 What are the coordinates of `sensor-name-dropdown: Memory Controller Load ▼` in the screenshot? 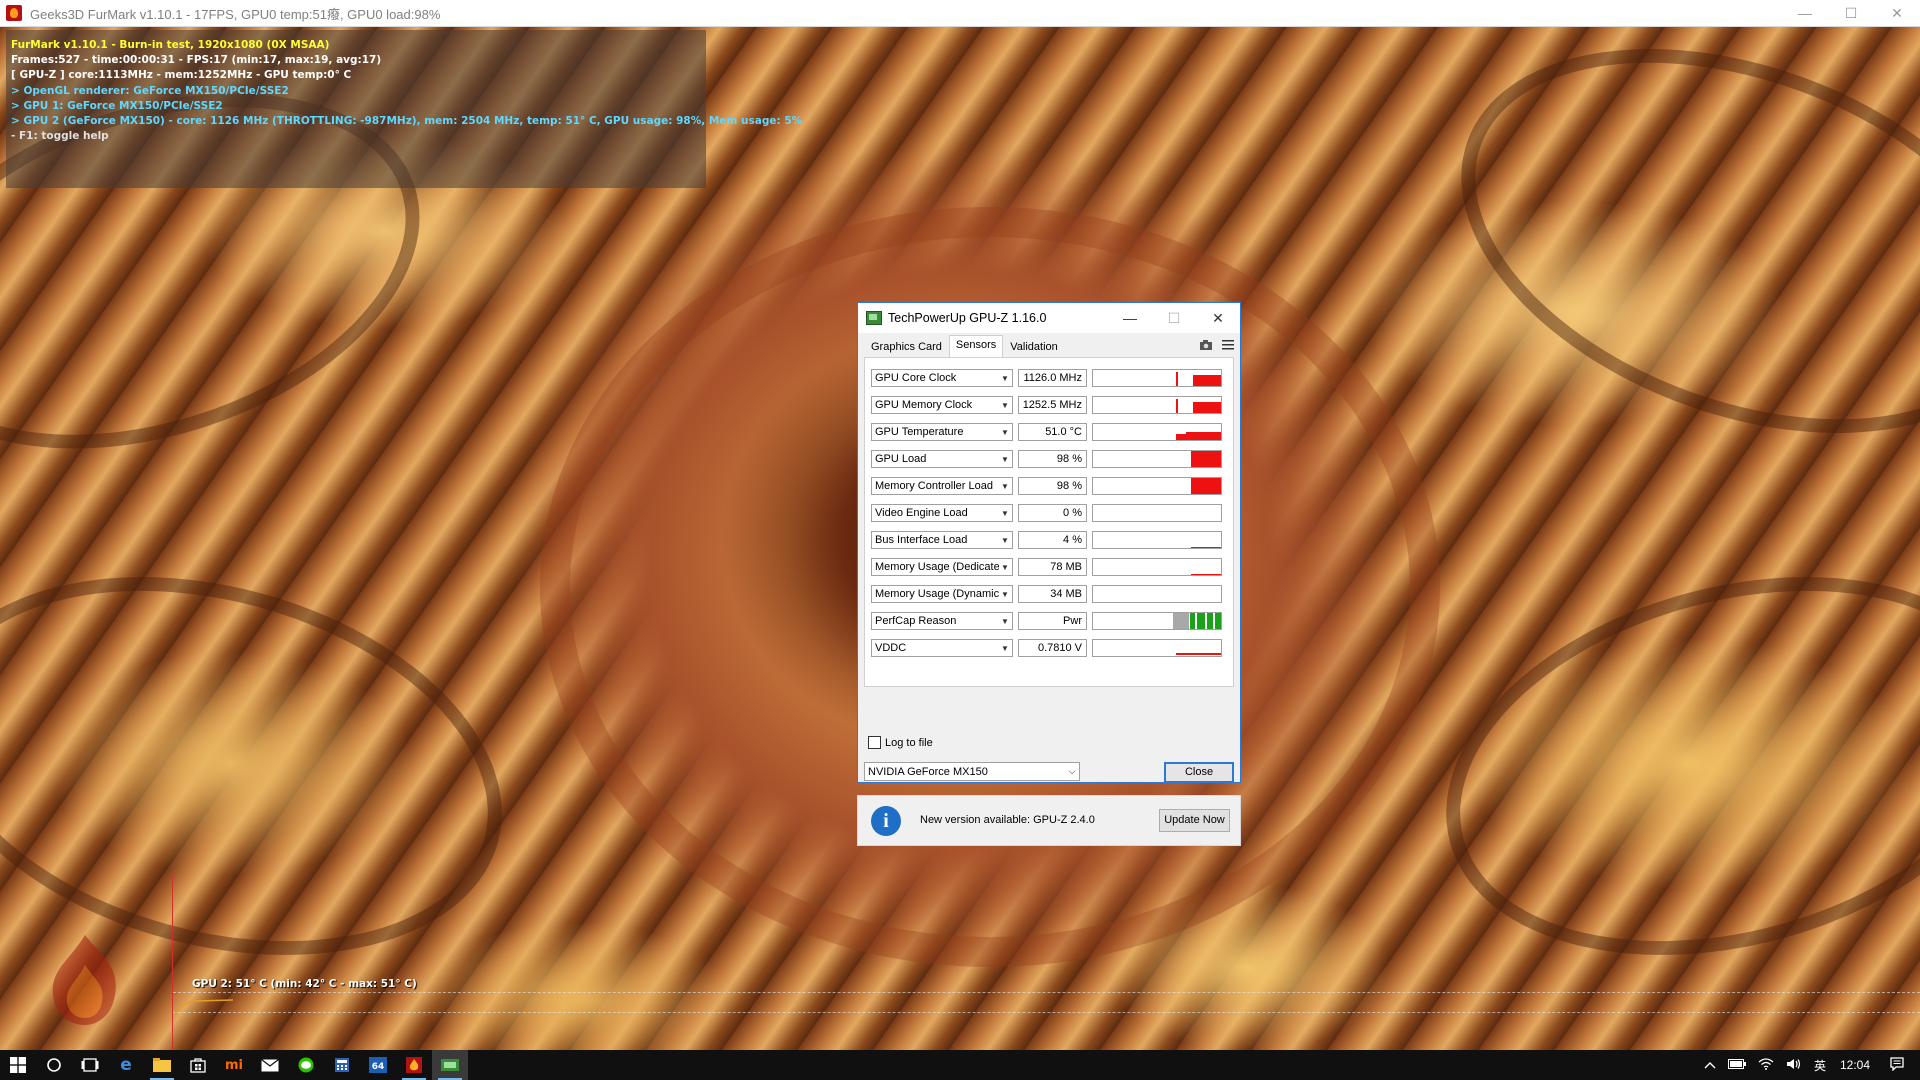 It's located at (942, 486).